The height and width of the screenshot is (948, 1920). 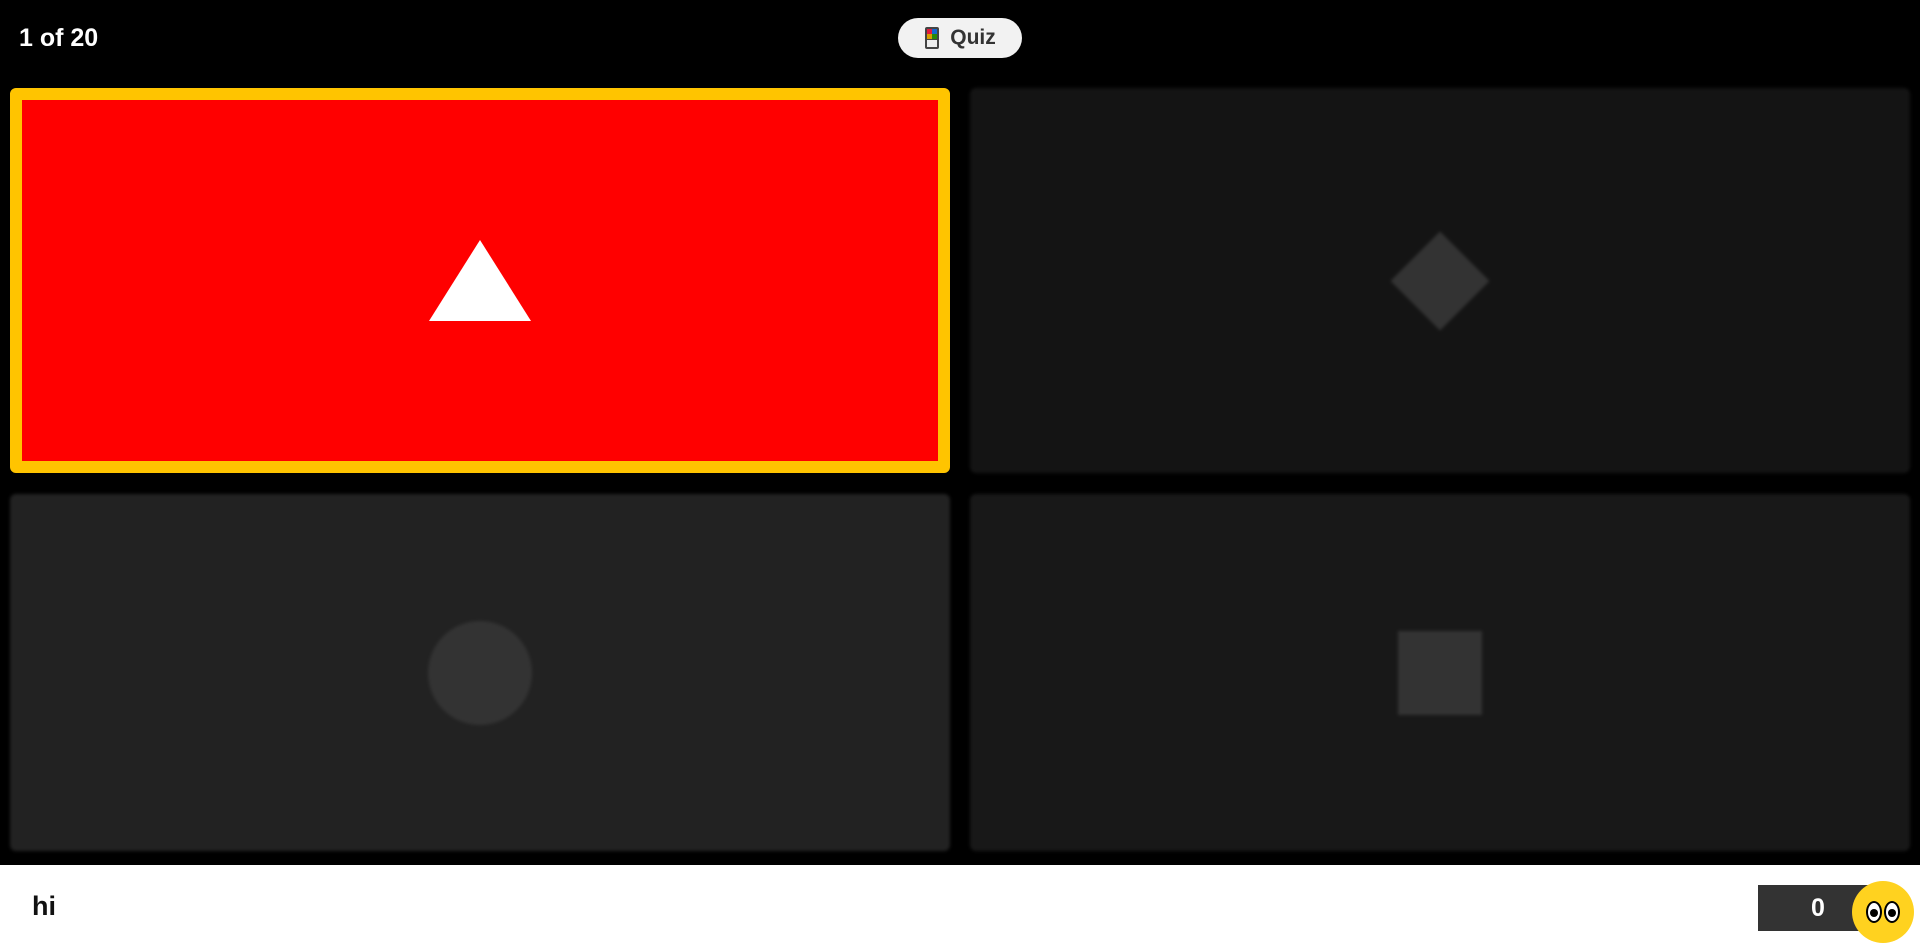 What do you see at coordinates (973, 37) in the screenshot?
I see `game-mode-label: Quiz` at bounding box center [973, 37].